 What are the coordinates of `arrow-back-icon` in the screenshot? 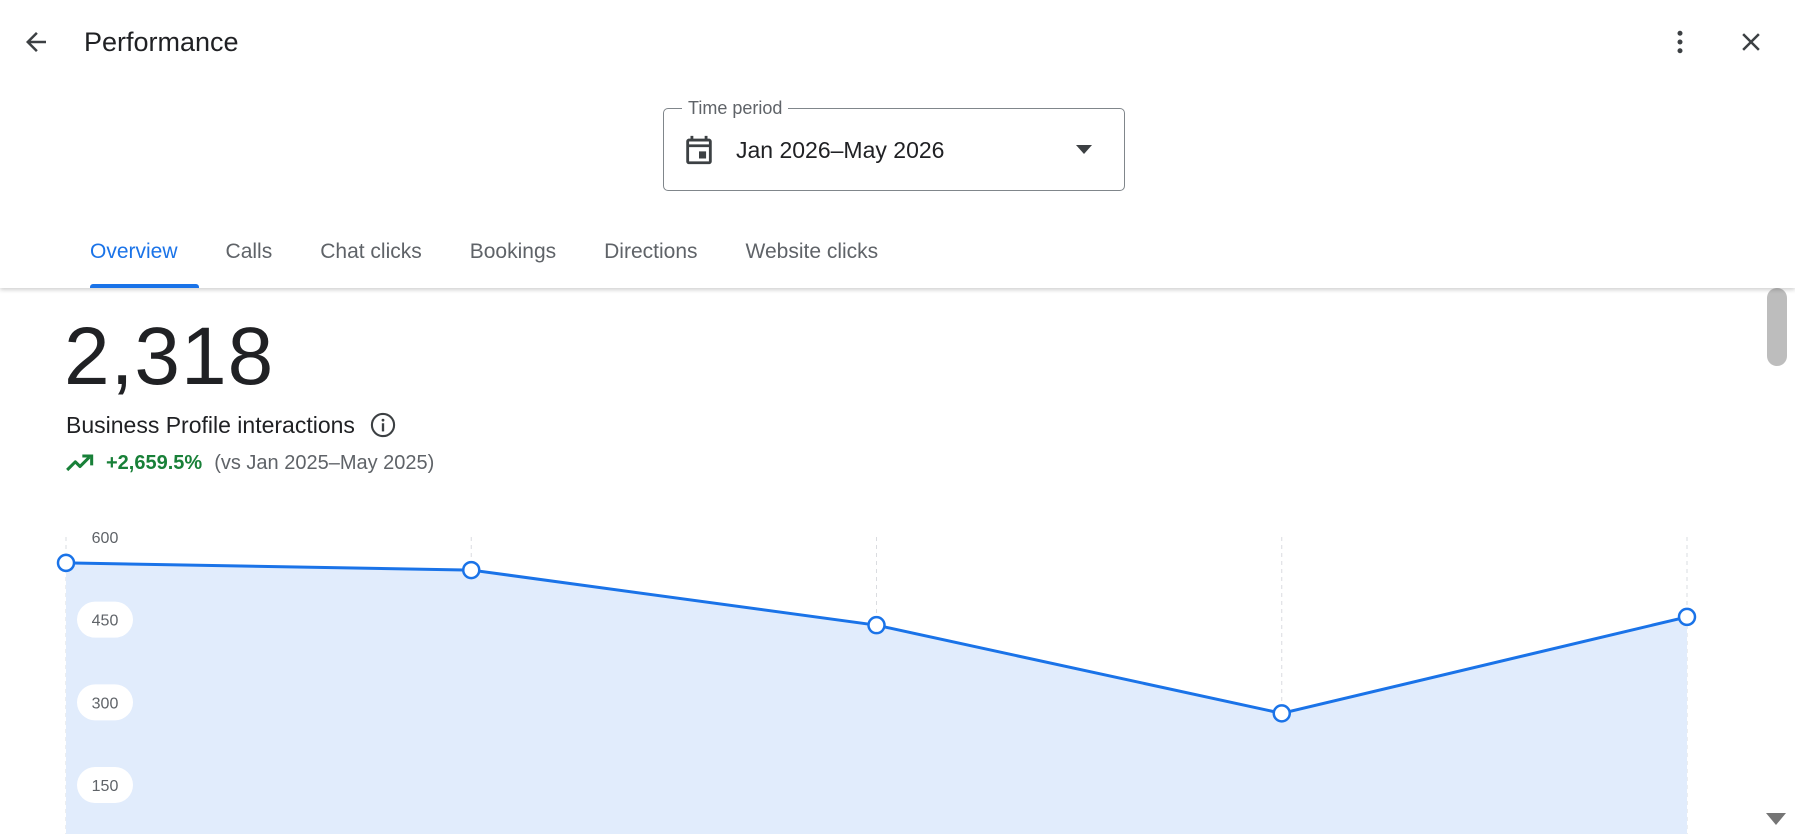 It's located at (36, 42).